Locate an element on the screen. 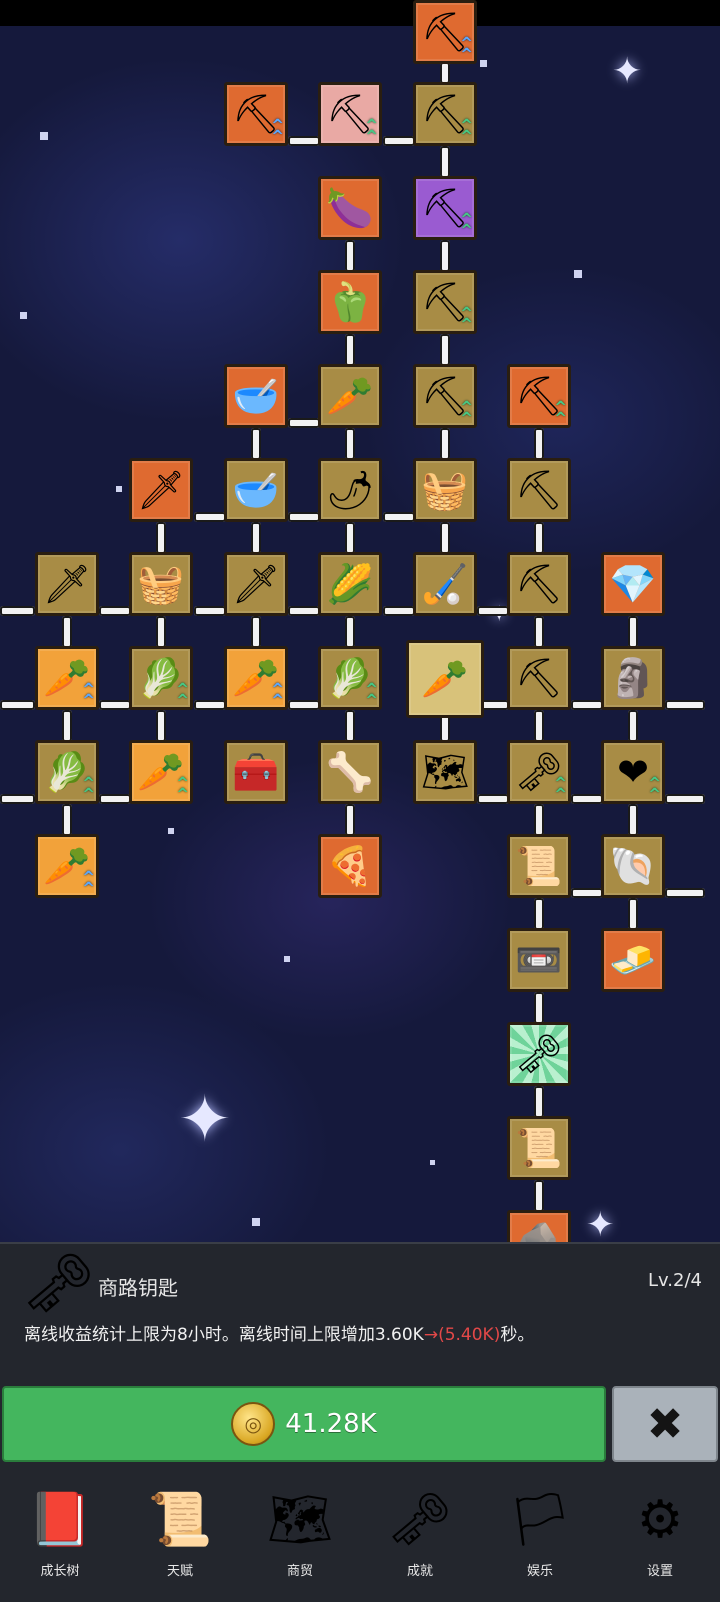 The image size is (720, 1602). tree-node-stick: 🏑 is located at coordinates (445, 584).